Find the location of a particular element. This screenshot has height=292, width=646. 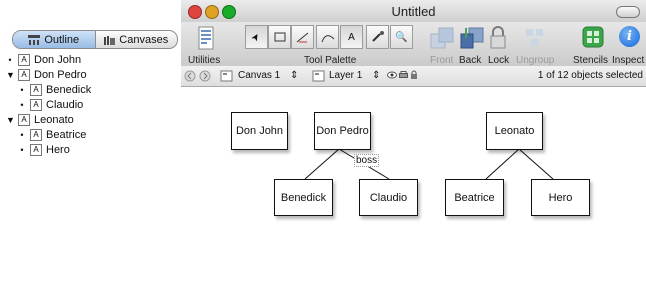

line-tool-icon is located at coordinates (302, 37).